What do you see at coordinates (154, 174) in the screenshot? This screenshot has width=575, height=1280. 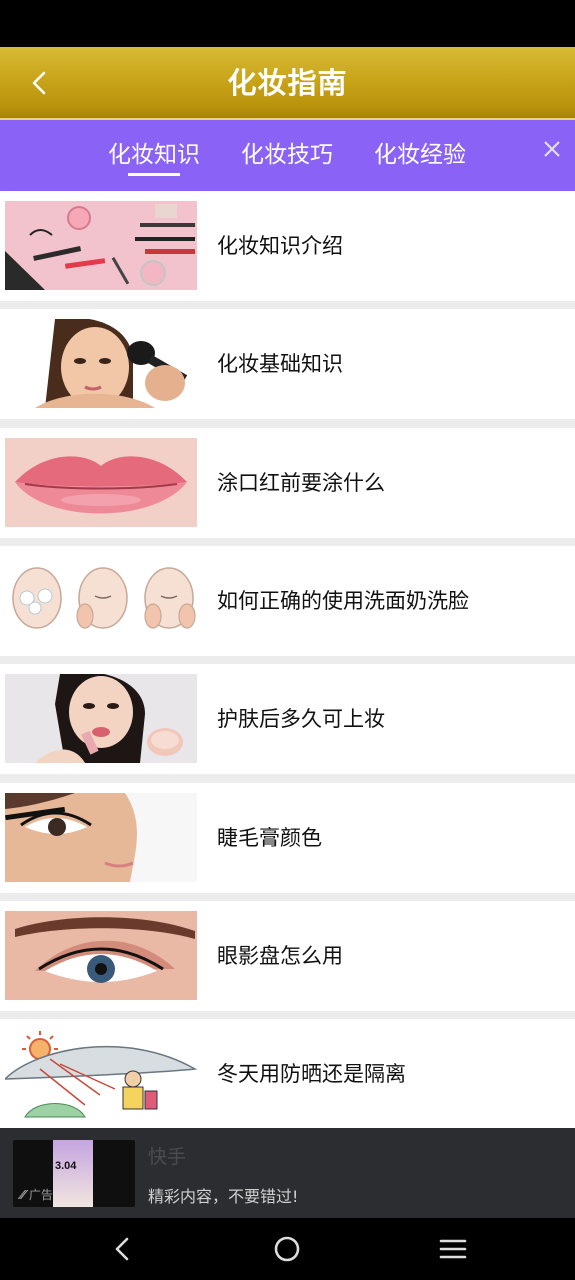 I see `active-tab-indicator` at bounding box center [154, 174].